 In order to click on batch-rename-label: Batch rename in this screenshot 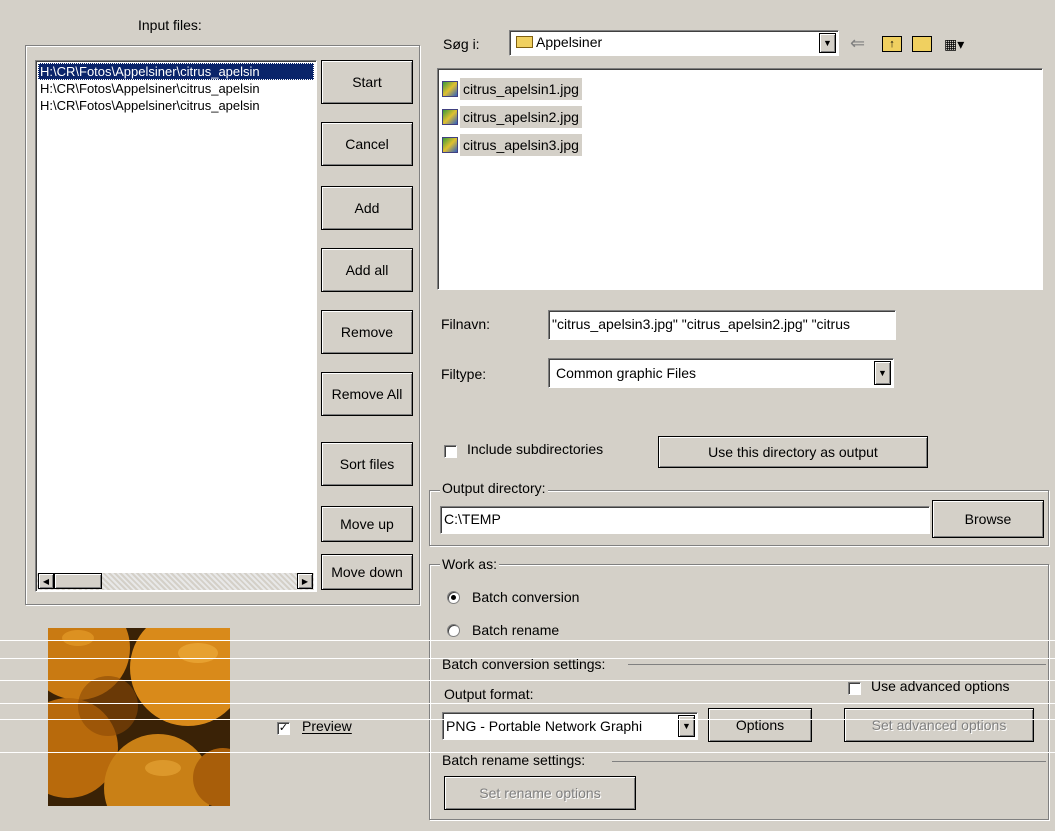, I will do `click(516, 630)`.